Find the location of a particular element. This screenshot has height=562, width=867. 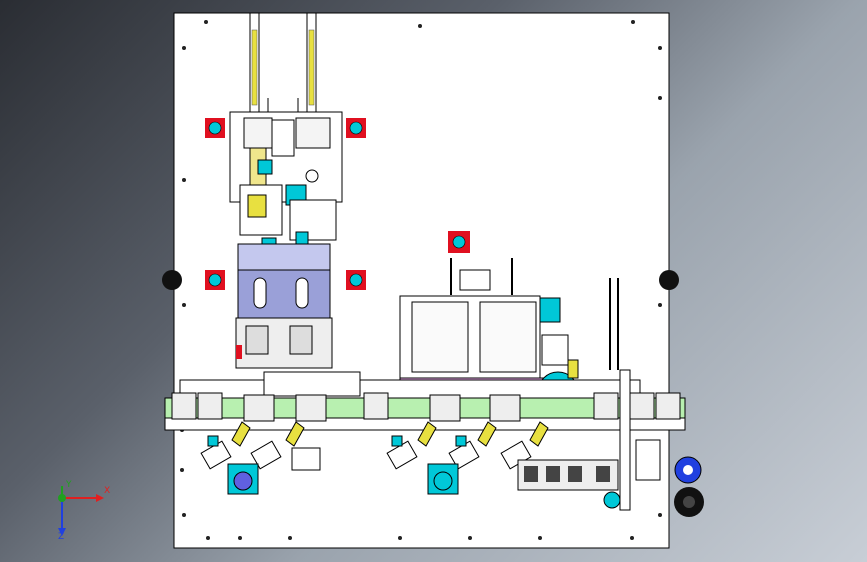

axis-triad: X Y Z is located at coordinates (83, 512).